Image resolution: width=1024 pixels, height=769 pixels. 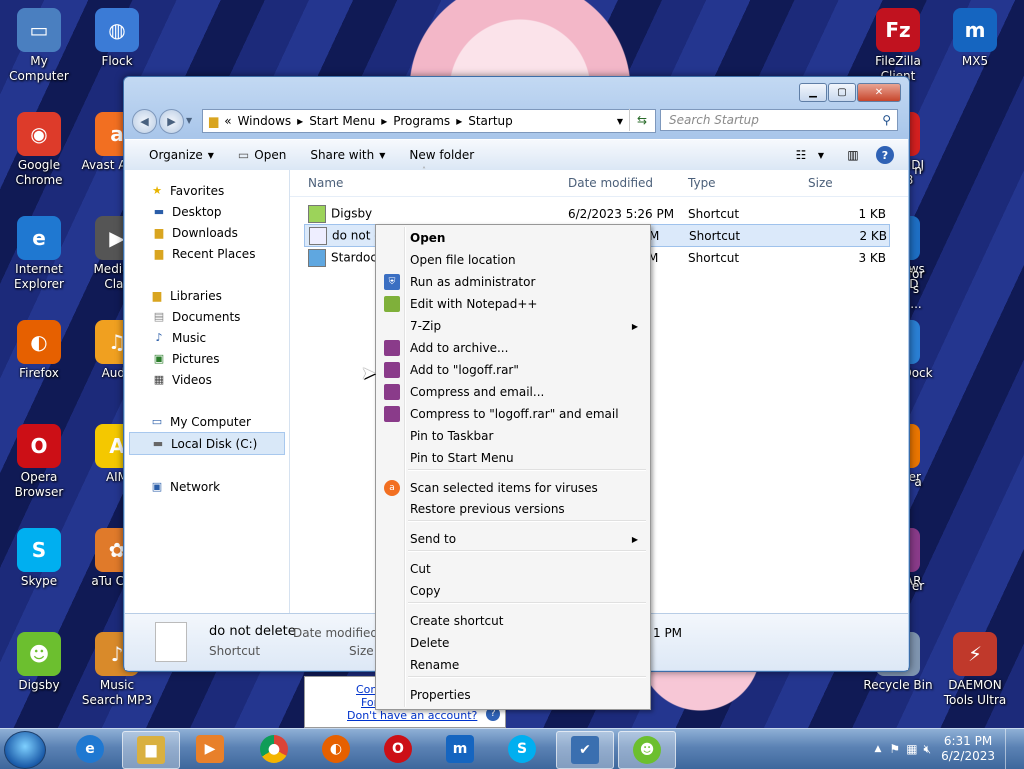 I want to click on menu-item-send-to: Send to ▶, so click(x=513, y=539).